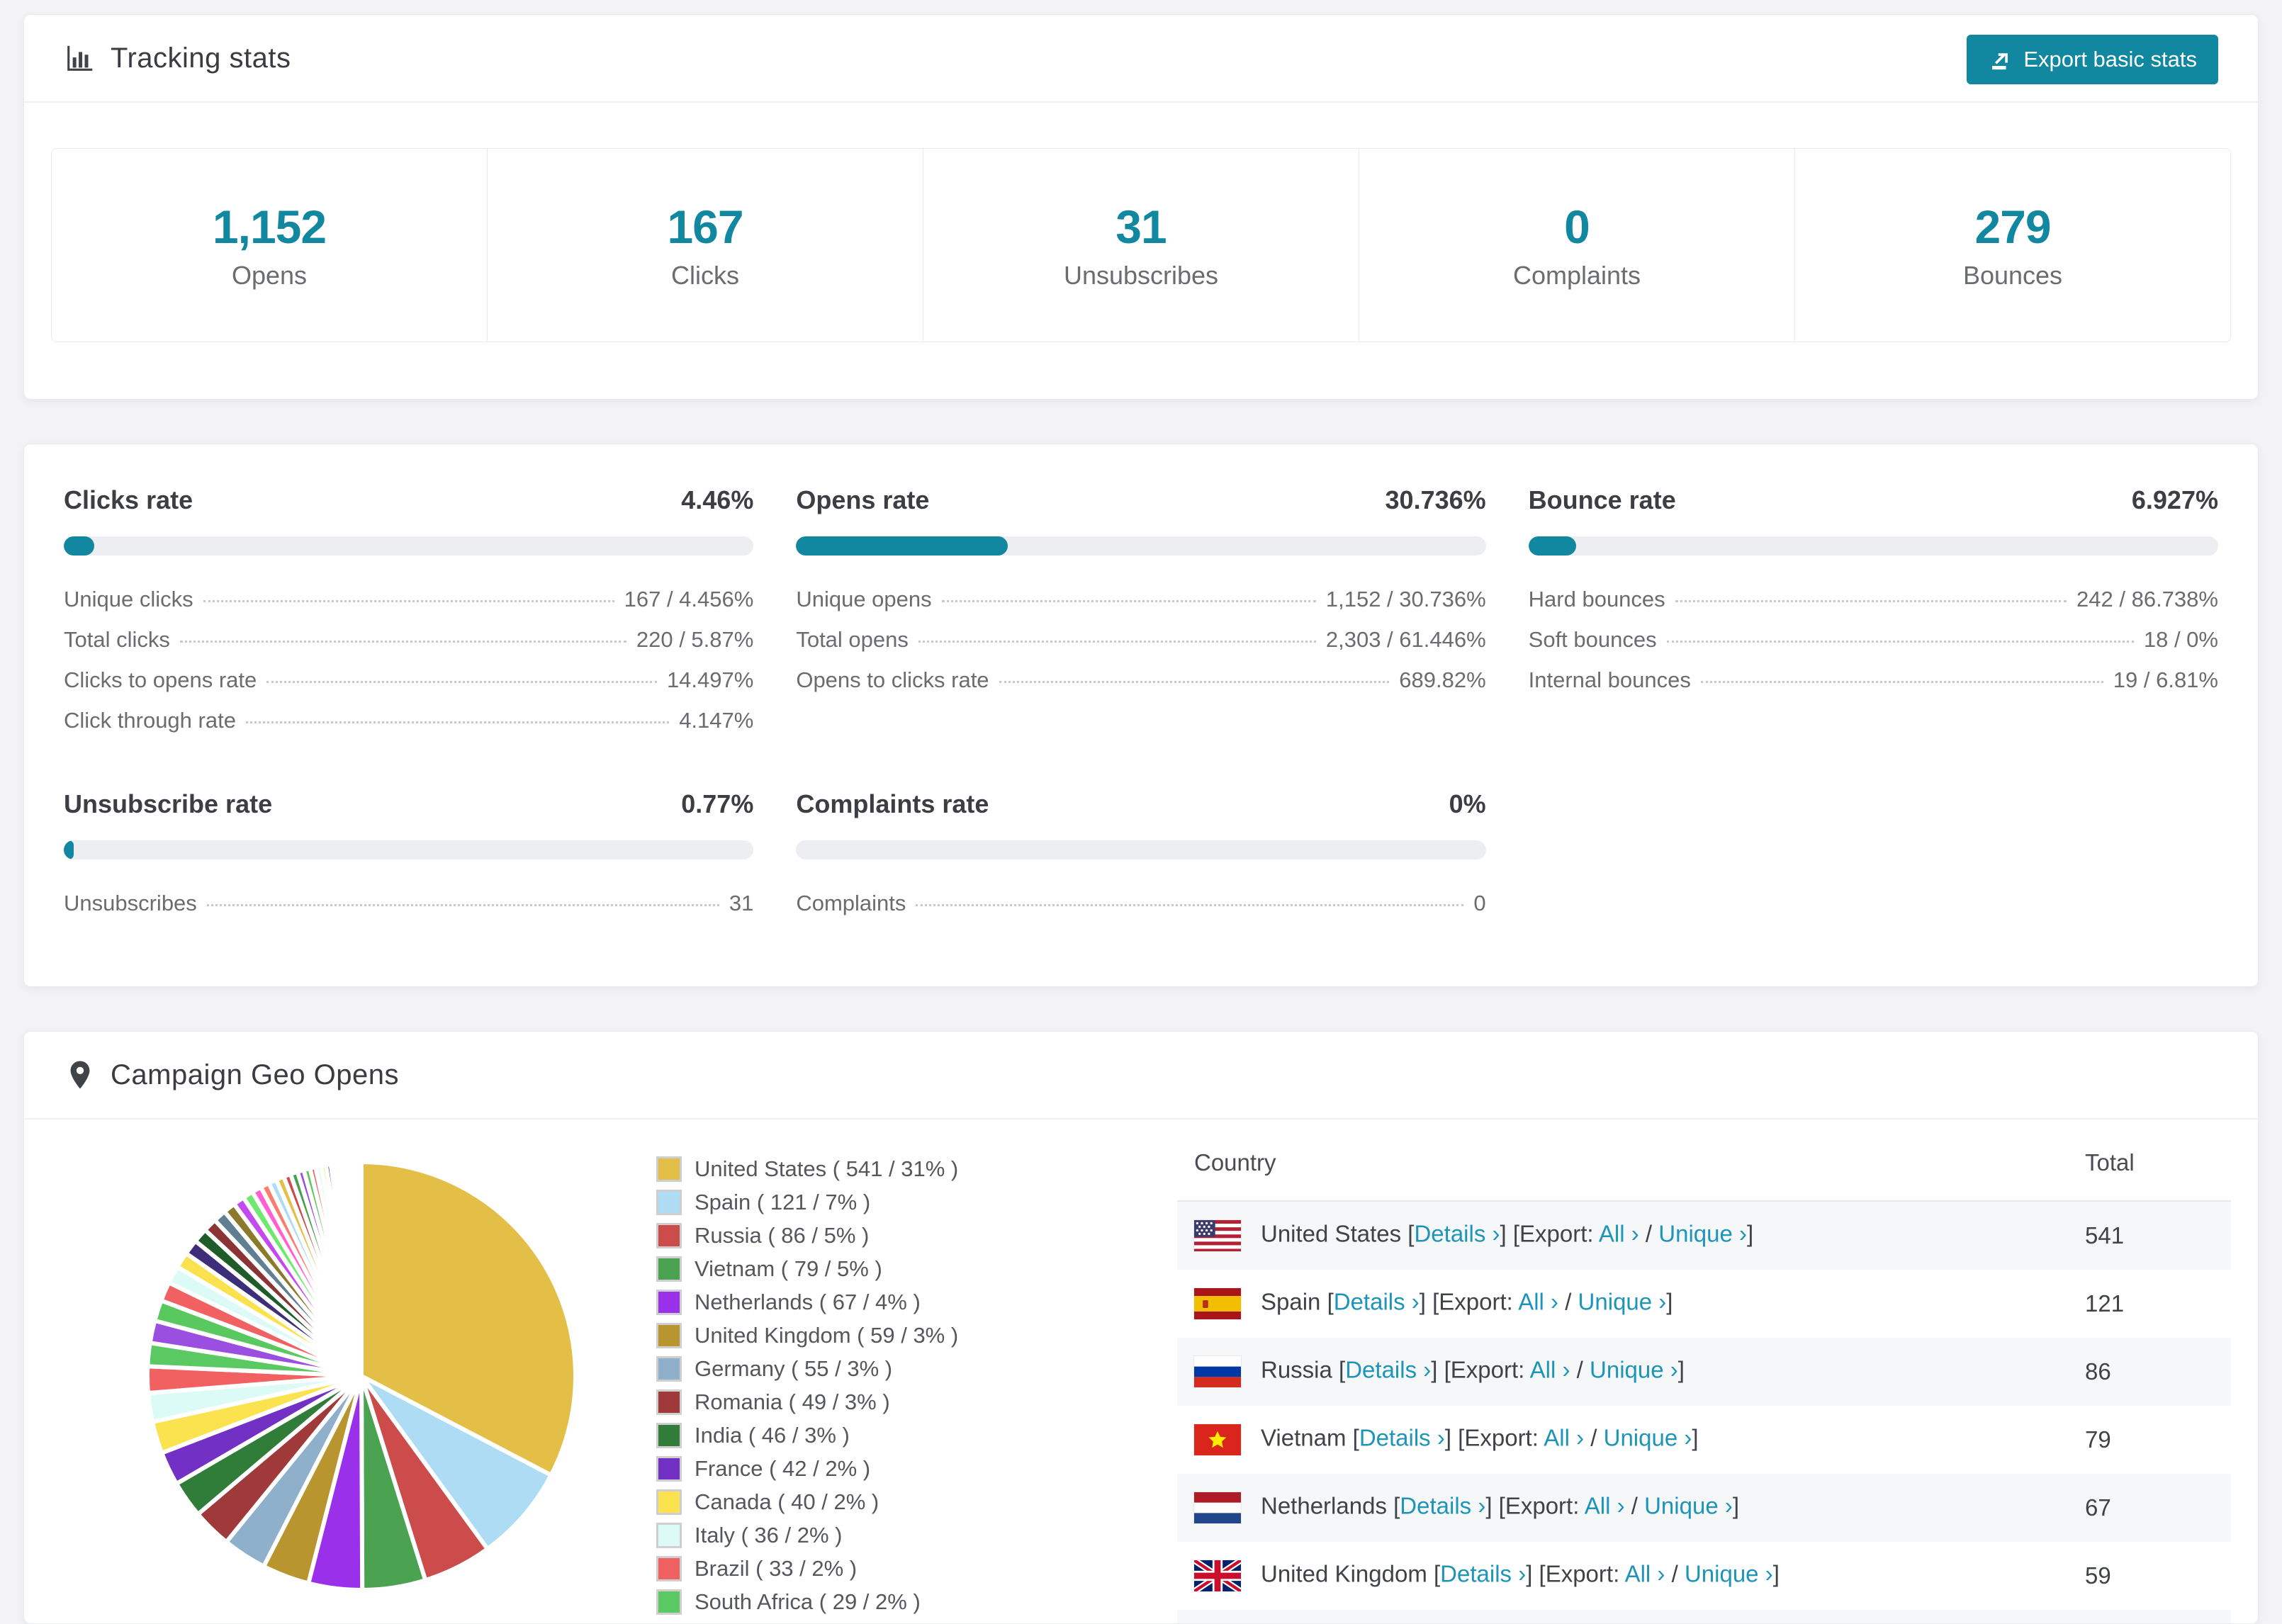 The height and width of the screenshot is (1624, 2282). Describe the element at coordinates (1140, 640) in the screenshot. I see `rate-row: Total opens 2,303 / 61.446%` at that location.